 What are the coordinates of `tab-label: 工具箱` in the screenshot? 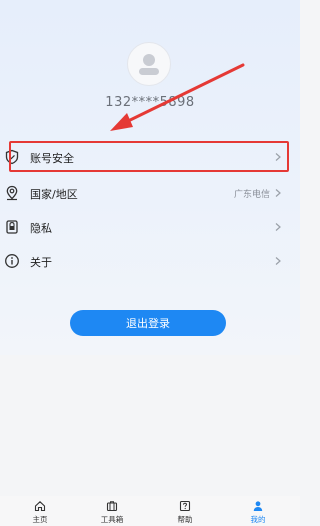 It's located at (112, 519).